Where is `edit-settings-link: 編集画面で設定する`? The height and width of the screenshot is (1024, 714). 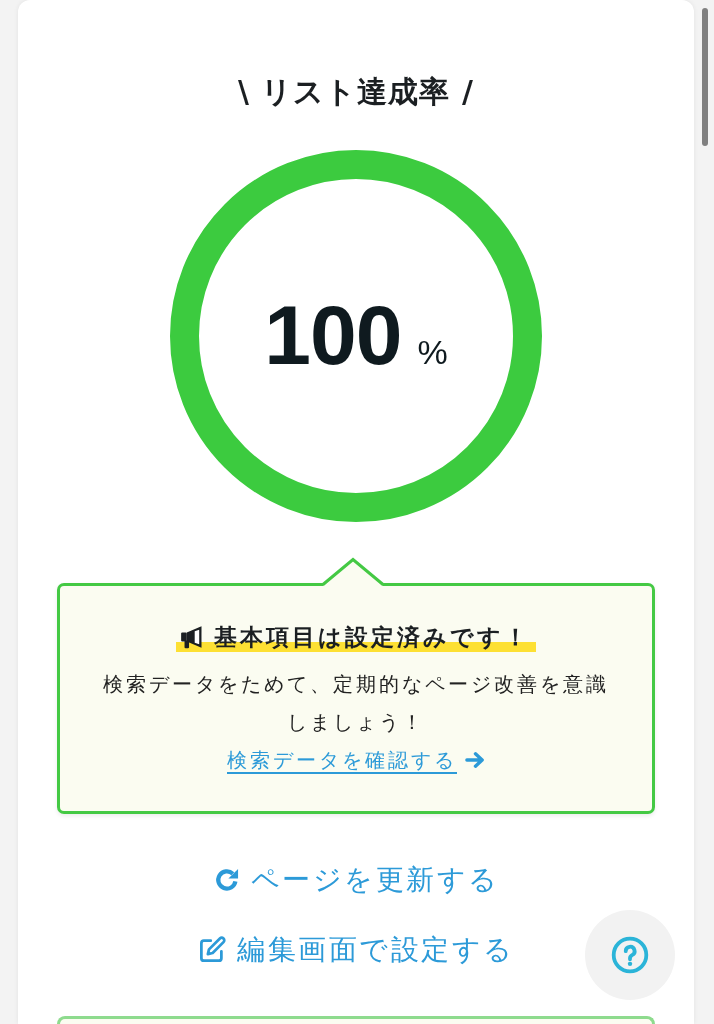 edit-settings-link: 編集画面で設定する is located at coordinates (356, 950).